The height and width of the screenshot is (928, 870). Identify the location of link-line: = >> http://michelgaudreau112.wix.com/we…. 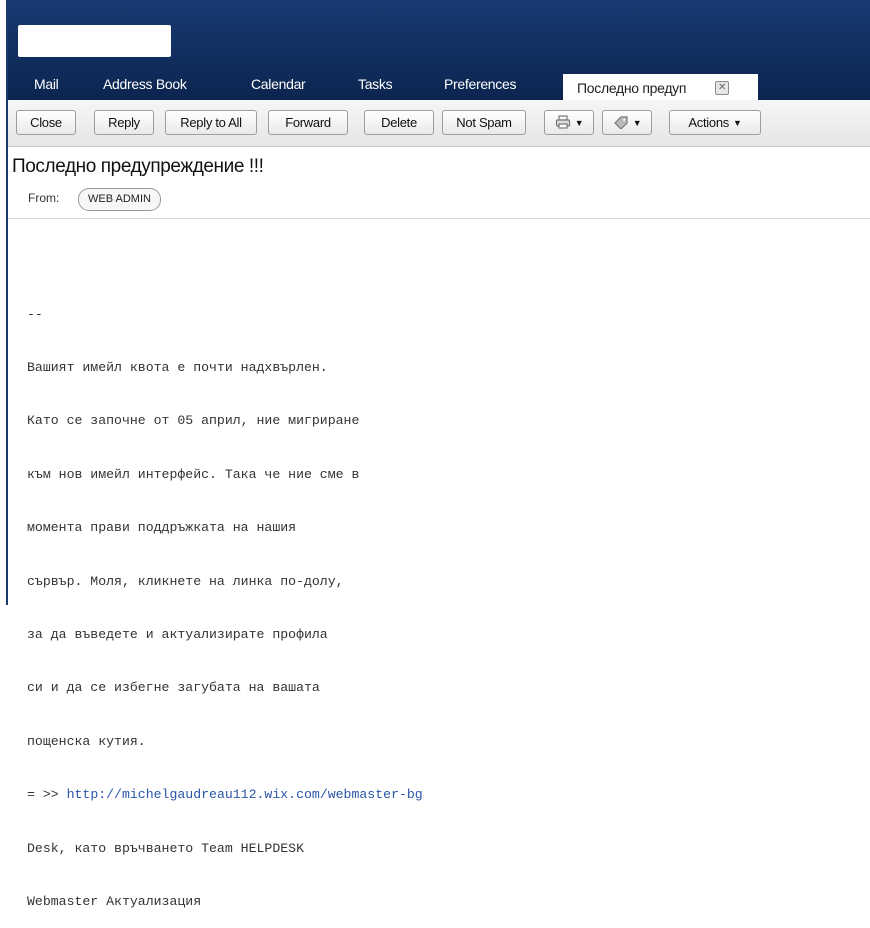
(437, 795).